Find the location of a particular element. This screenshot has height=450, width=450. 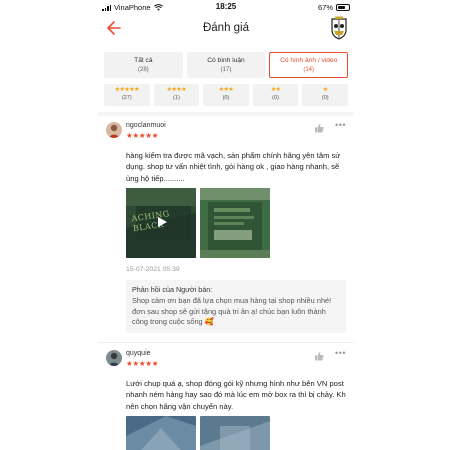

page-title: Đánh giá is located at coordinates (226, 28).